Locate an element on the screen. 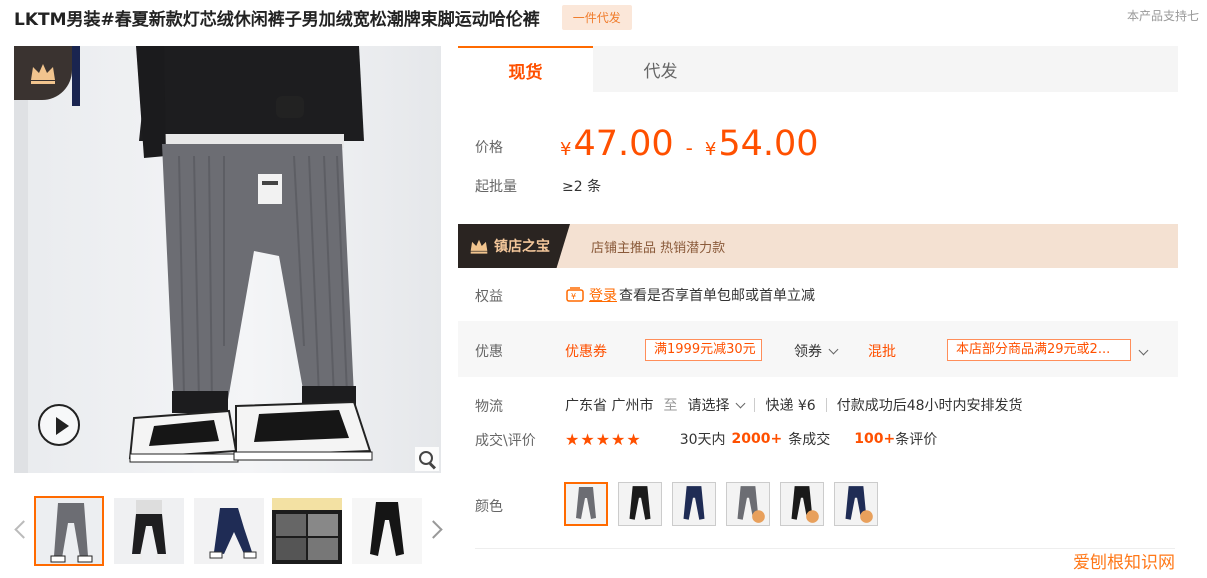  tab-in-stock: 现货 is located at coordinates (525, 69).